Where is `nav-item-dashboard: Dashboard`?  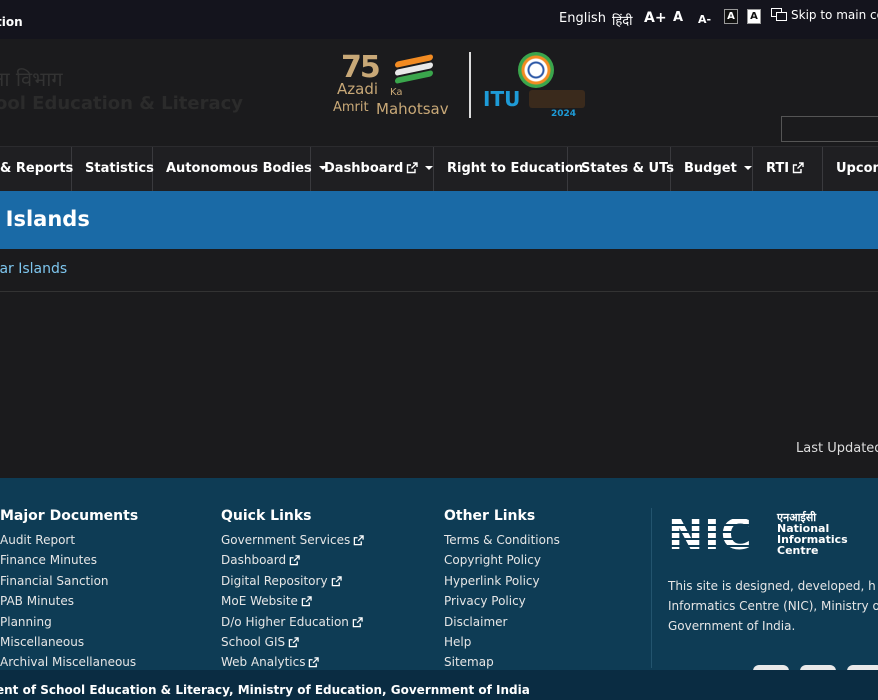 nav-item-dashboard: Dashboard is located at coordinates (372, 169).